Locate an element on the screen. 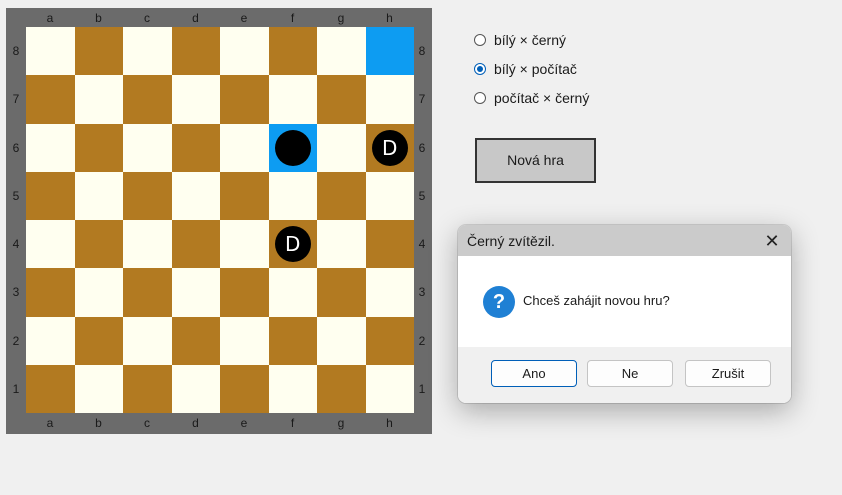 This screenshot has height=495, width=842. file-label-top: f is located at coordinates (292, 18).